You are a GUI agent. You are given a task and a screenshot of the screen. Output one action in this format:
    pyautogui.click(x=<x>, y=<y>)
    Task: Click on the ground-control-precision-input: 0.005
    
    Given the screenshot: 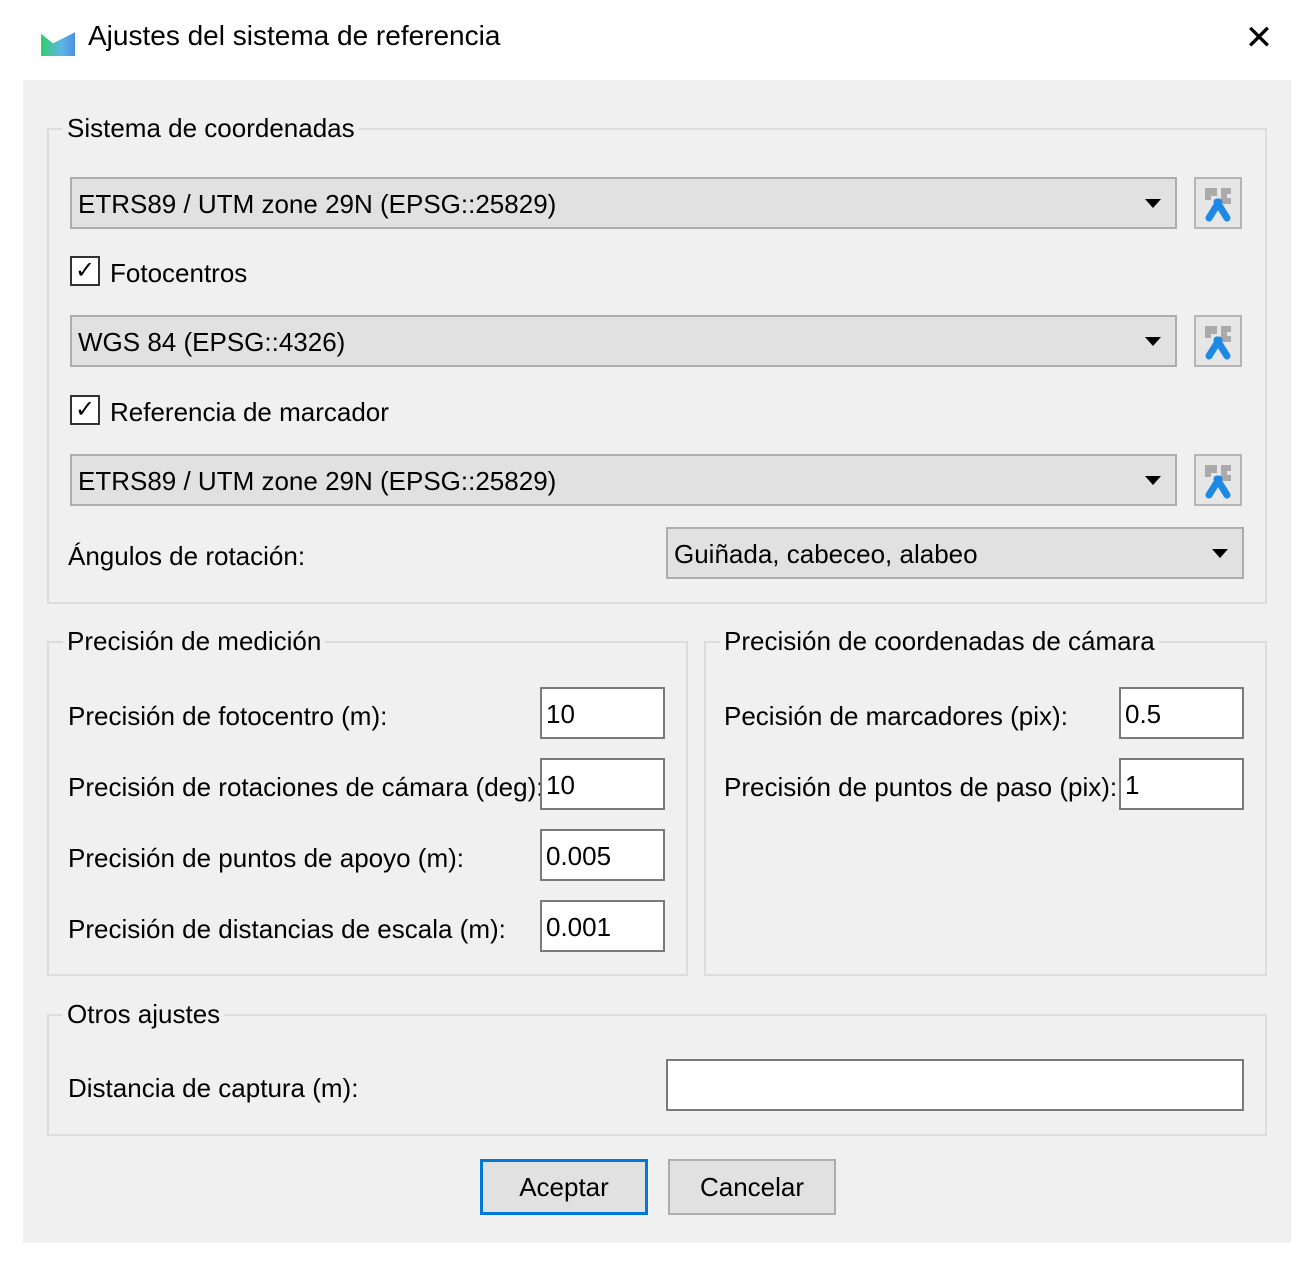 What is the action you would take?
    pyautogui.click(x=602, y=855)
    